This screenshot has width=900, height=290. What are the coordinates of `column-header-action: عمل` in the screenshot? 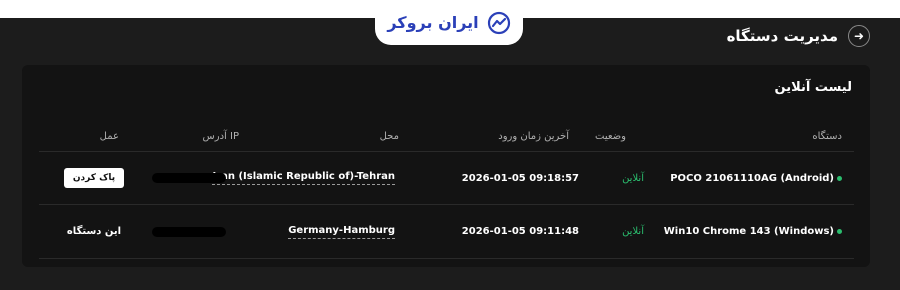 It's located at (109, 136).